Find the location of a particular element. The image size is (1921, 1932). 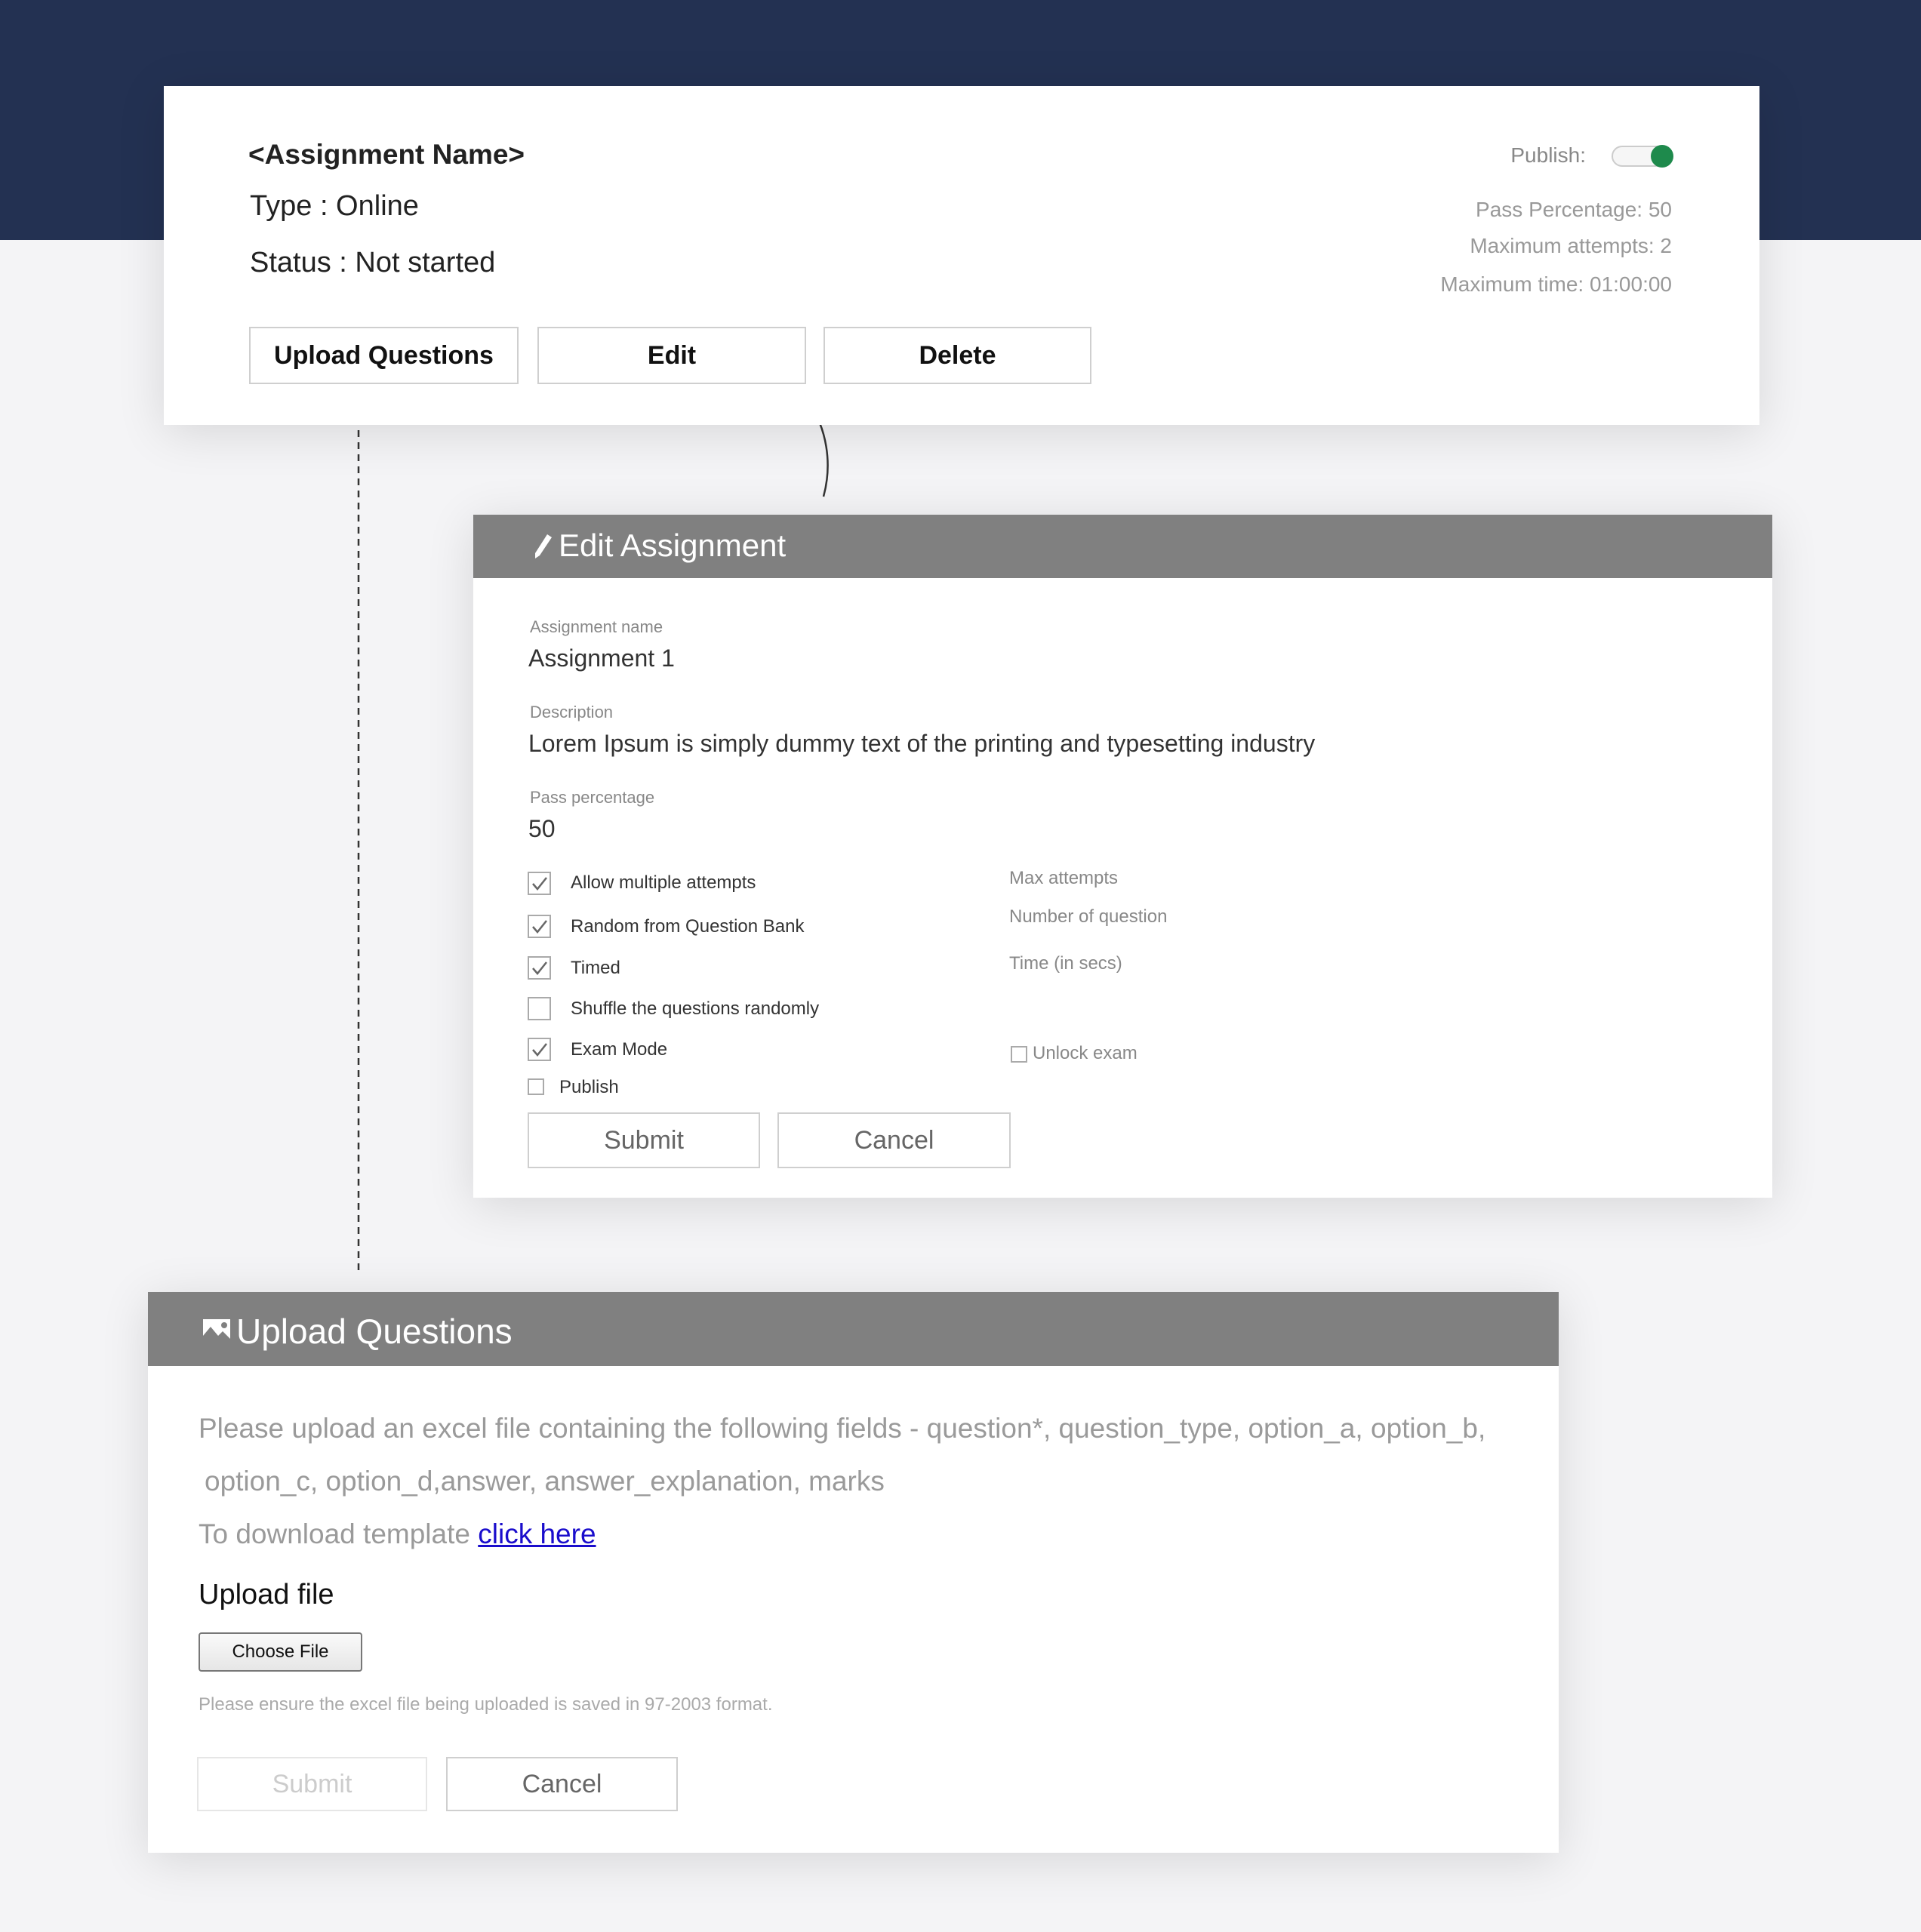

option-label: Random from Question Bank is located at coordinates (688, 926).